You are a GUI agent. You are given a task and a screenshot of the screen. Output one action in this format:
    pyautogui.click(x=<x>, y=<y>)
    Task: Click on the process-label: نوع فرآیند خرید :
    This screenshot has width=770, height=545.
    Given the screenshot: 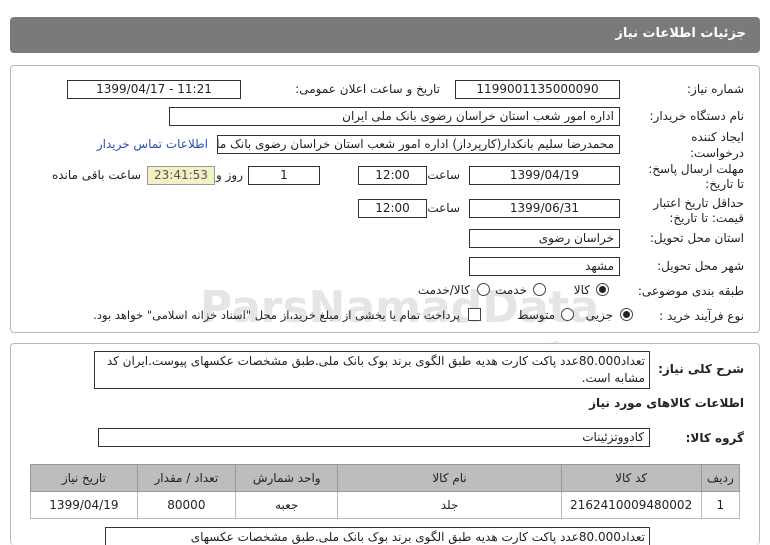 What is the action you would take?
    pyautogui.click(x=701, y=316)
    